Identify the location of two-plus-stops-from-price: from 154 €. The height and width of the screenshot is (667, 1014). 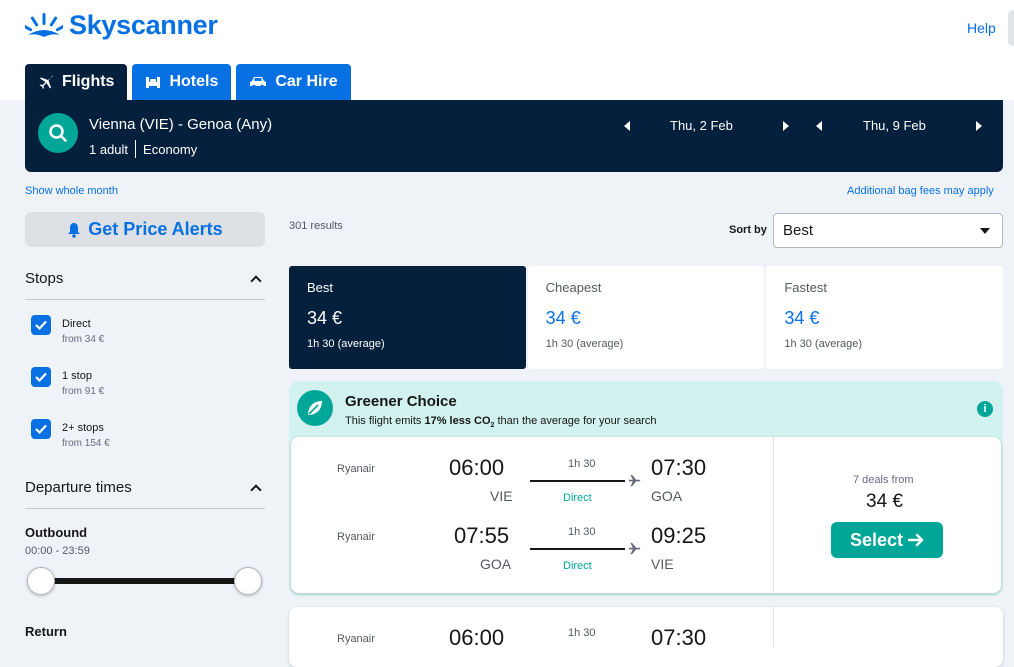
(86, 443).